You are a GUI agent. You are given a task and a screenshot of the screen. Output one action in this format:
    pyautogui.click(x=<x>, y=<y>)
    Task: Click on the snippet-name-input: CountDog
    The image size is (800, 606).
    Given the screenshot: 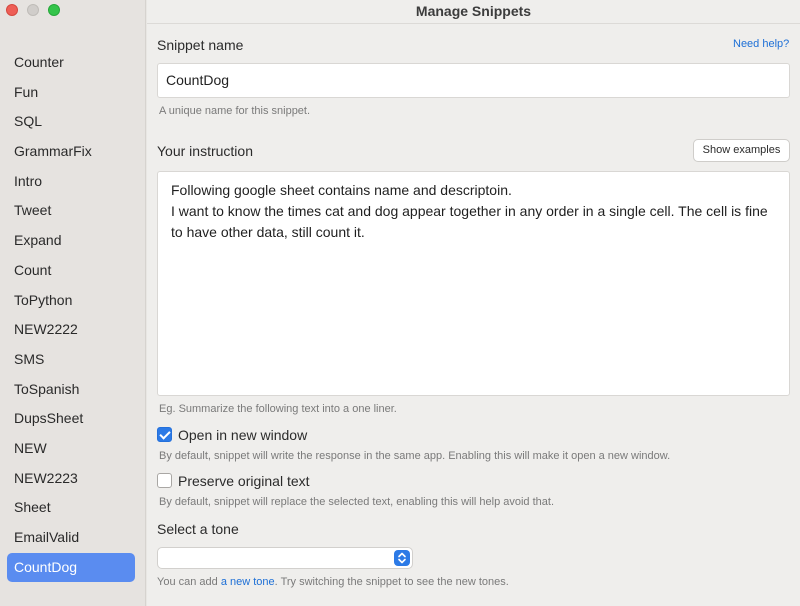 What is the action you would take?
    pyautogui.click(x=473, y=80)
    